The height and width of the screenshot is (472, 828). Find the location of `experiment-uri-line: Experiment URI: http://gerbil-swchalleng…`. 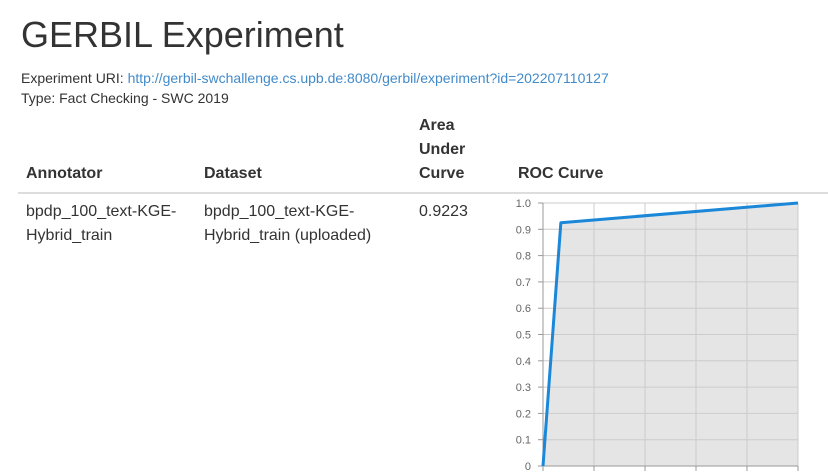

experiment-uri-line: Experiment URI: http://gerbil-swchalleng… is located at coordinates (315, 78).